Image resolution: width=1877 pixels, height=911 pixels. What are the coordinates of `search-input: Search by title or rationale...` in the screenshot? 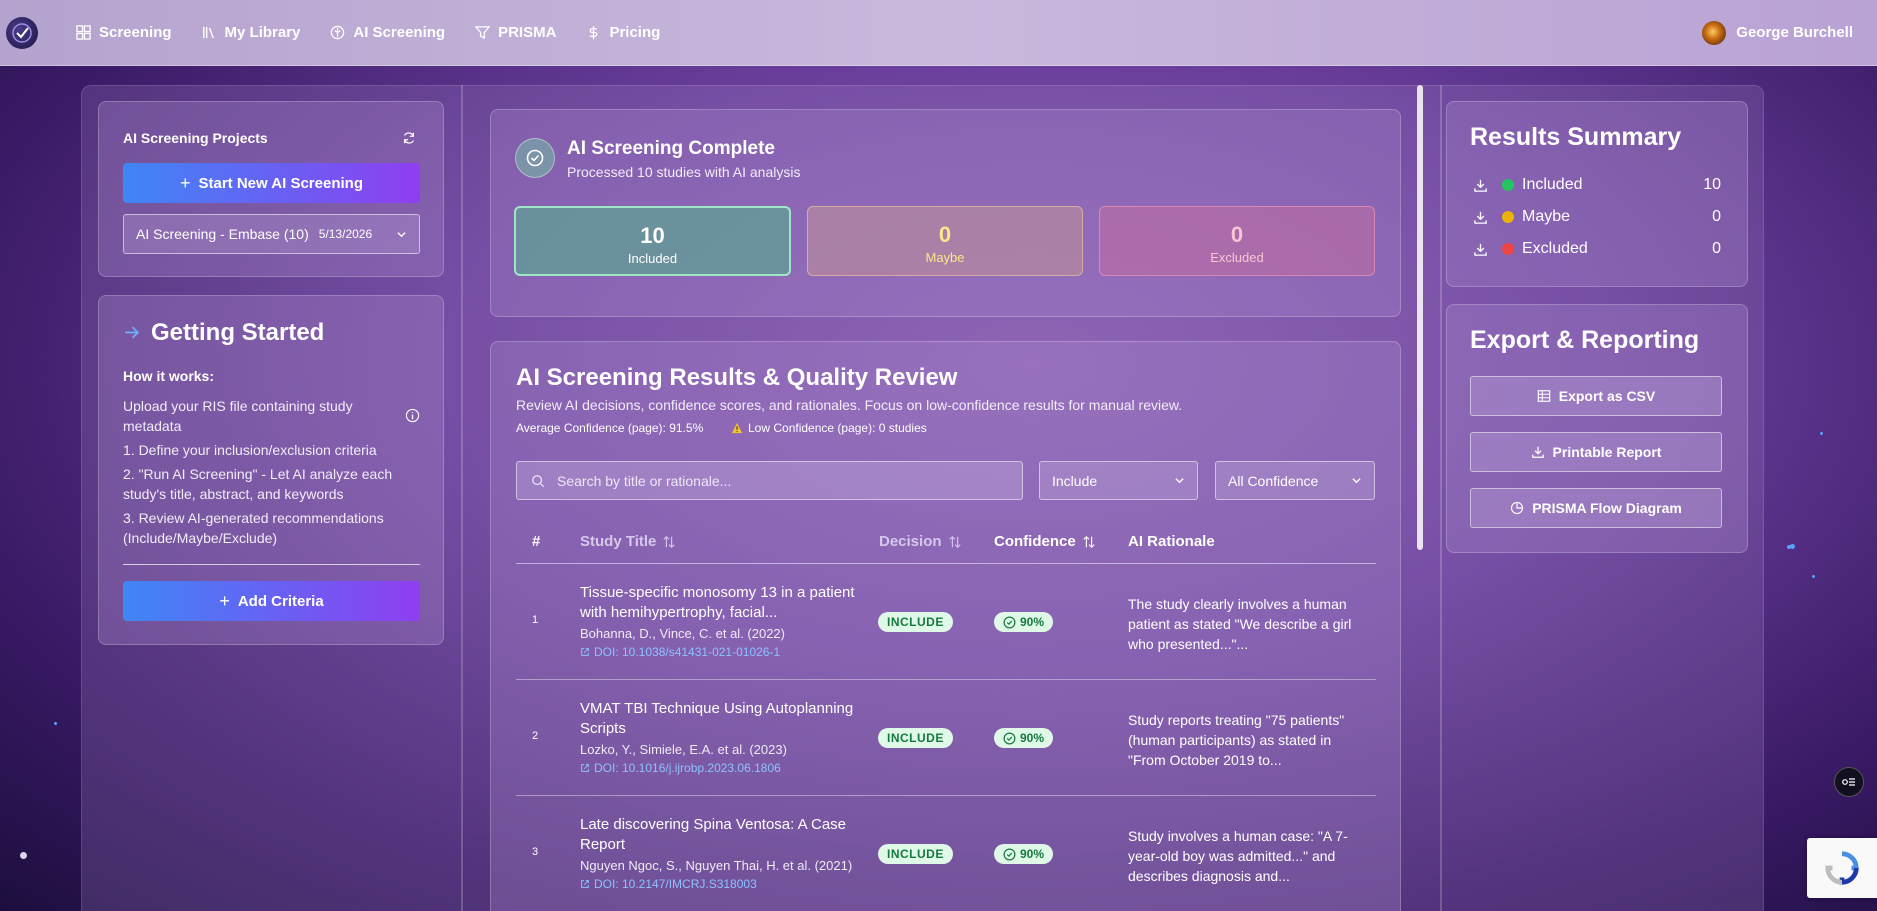 It's located at (769, 480).